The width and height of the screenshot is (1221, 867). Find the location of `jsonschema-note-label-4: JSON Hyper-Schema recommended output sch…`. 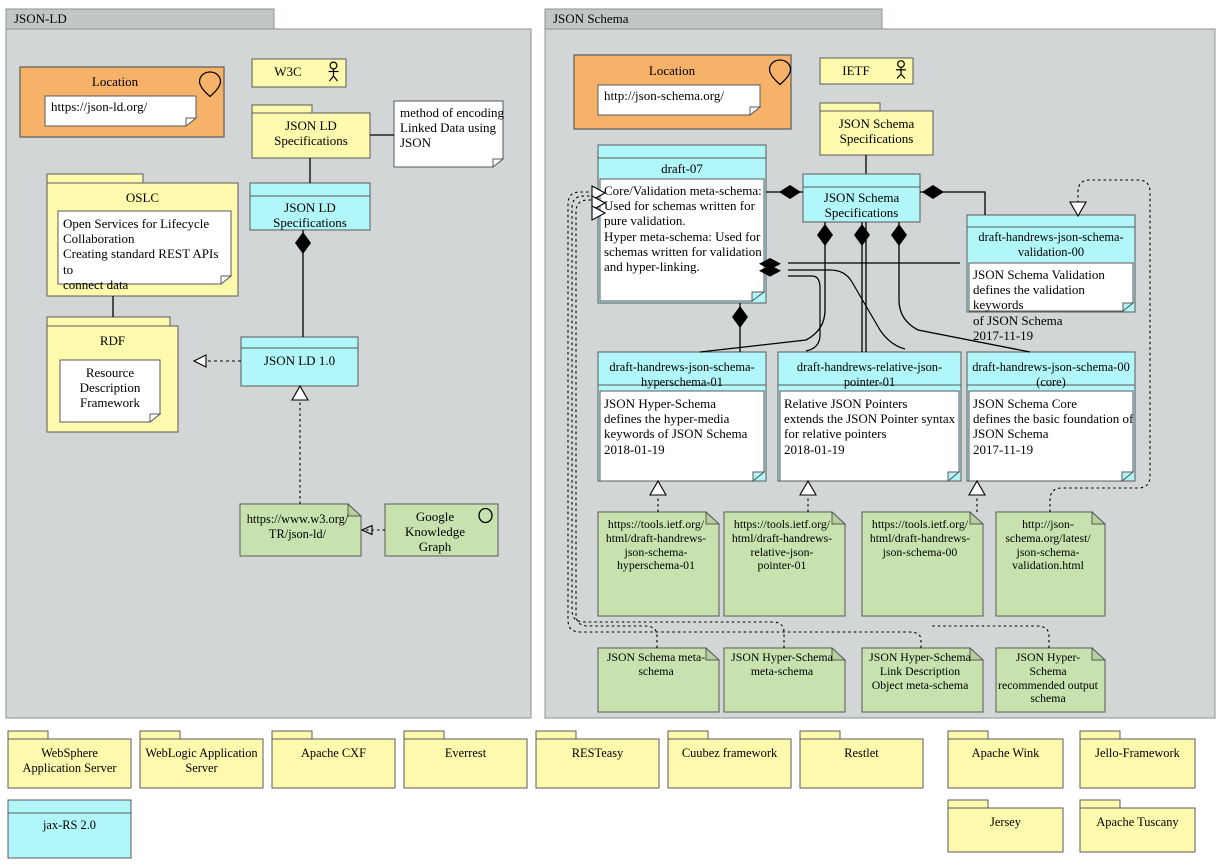

jsonschema-note-label-4: JSON Hyper-Schema recommended output sch… is located at coordinates (1048, 678).